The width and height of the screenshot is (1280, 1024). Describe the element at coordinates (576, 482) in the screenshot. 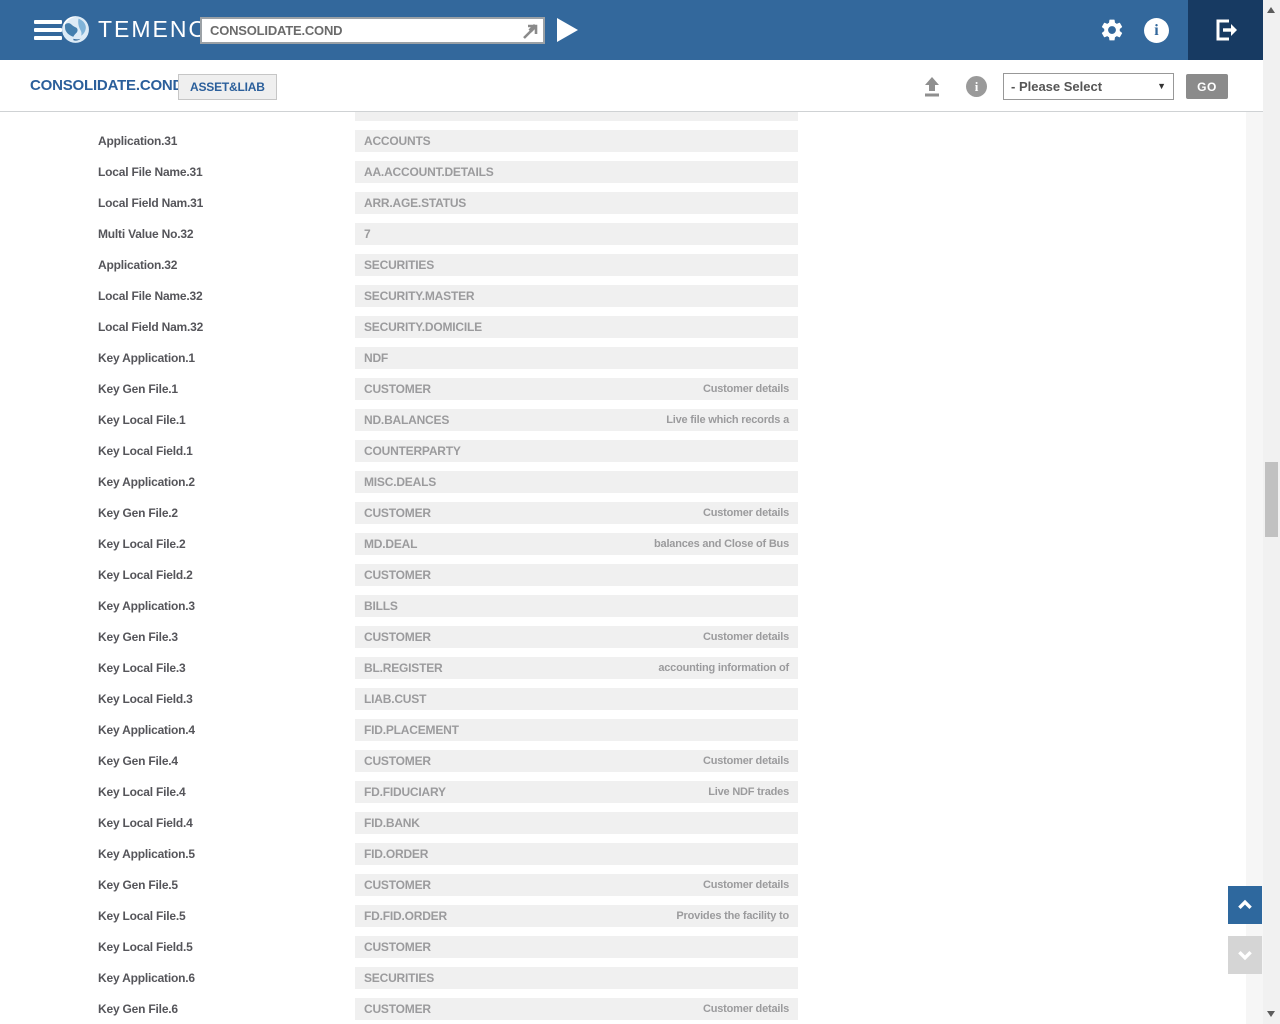

I see `field-value-box: MISC.DEALS` at that location.